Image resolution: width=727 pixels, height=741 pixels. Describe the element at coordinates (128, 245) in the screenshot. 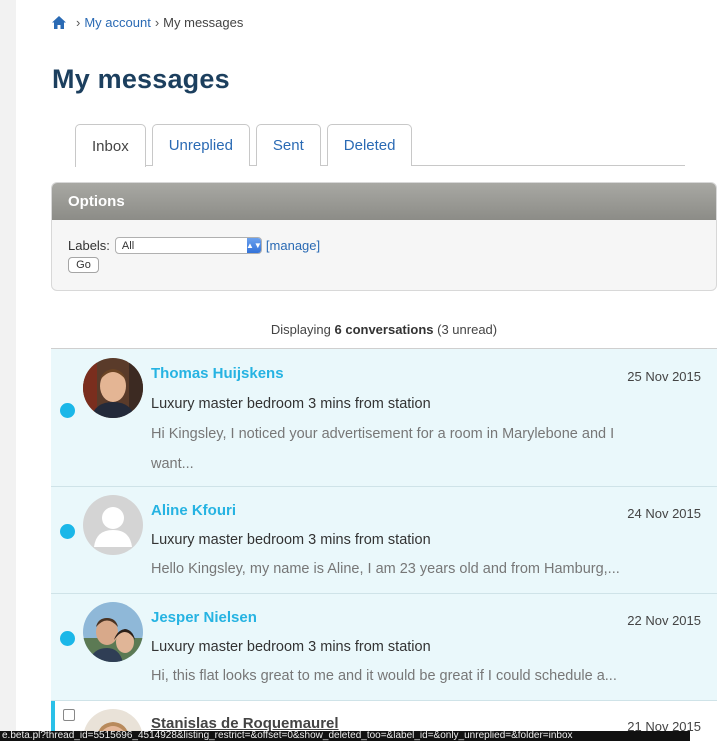

I see `labels-select-value: All` at that location.